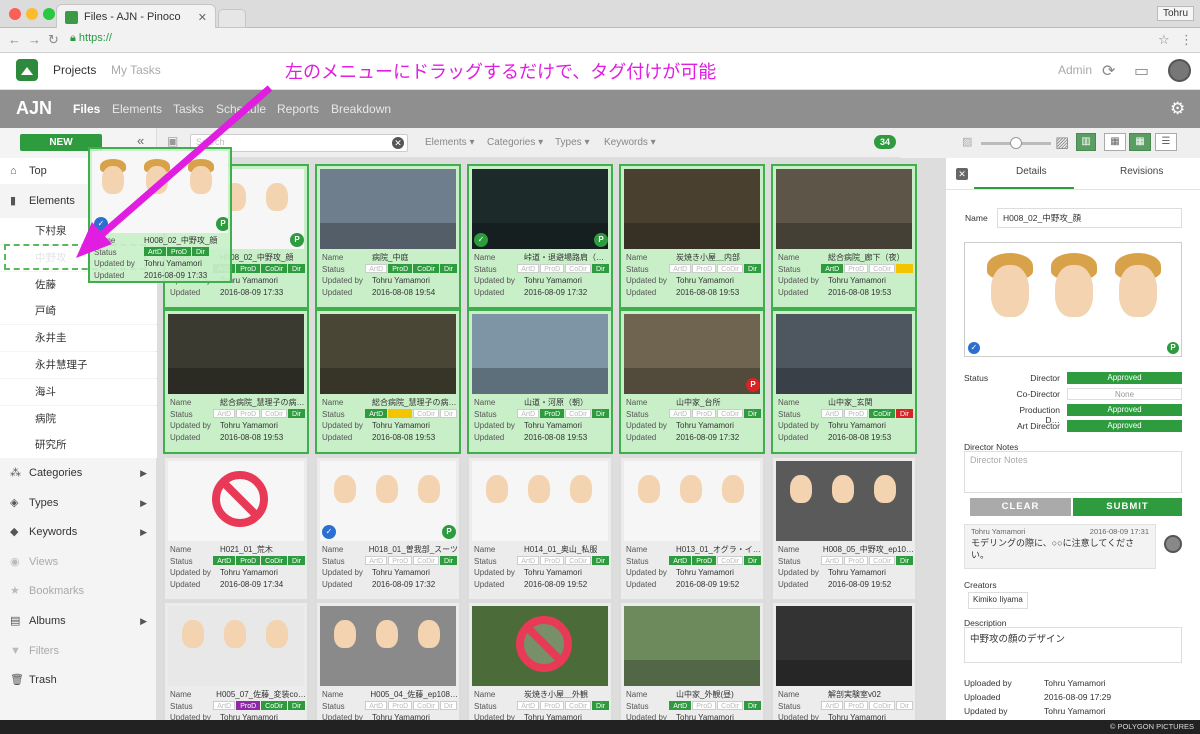 This screenshot has height=734, width=1200. I want to click on annotation-arrow, so click(174, 171).